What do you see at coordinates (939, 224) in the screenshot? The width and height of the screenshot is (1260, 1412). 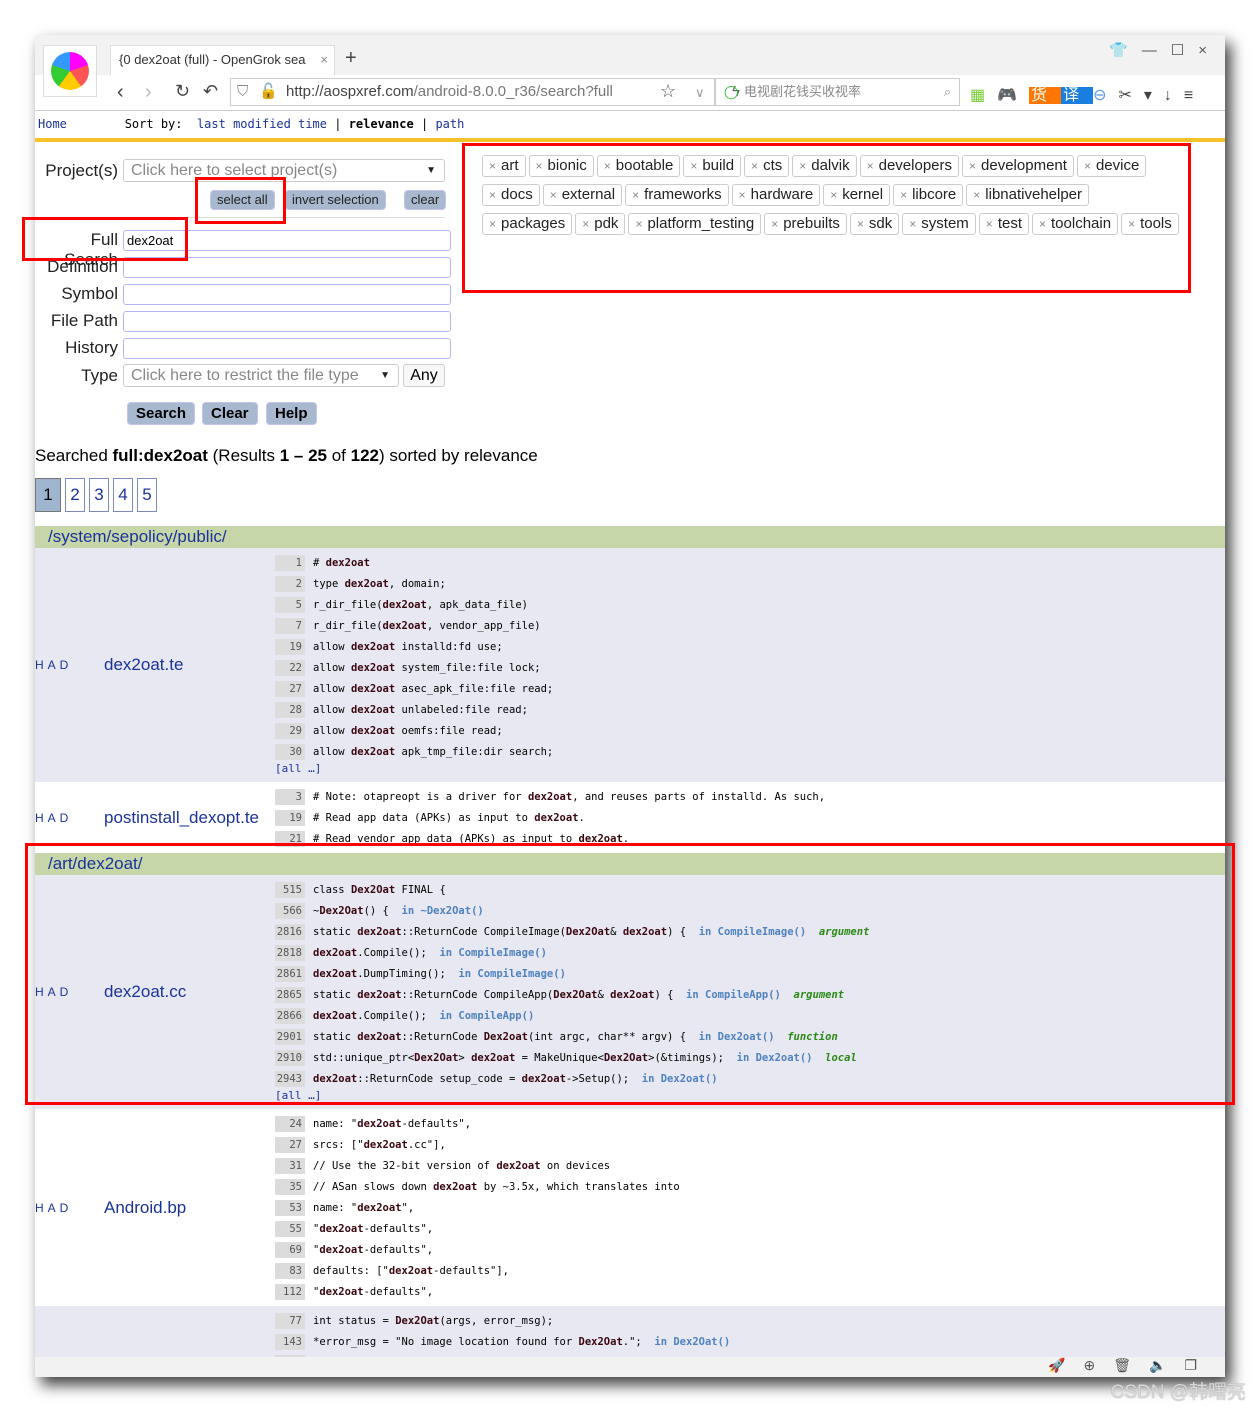 I see `project-chip: × system` at bounding box center [939, 224].